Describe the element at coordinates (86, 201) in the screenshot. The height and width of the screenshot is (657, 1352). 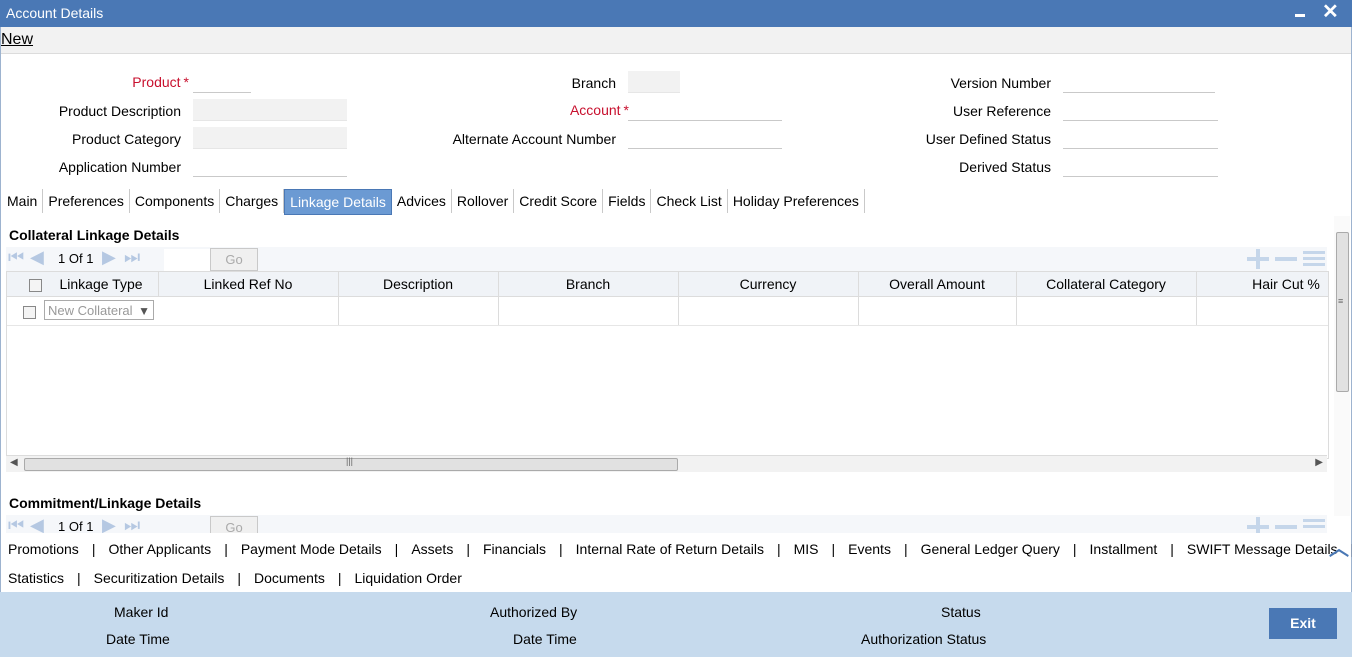
I see `tab-preferences: Preferences` at that location.